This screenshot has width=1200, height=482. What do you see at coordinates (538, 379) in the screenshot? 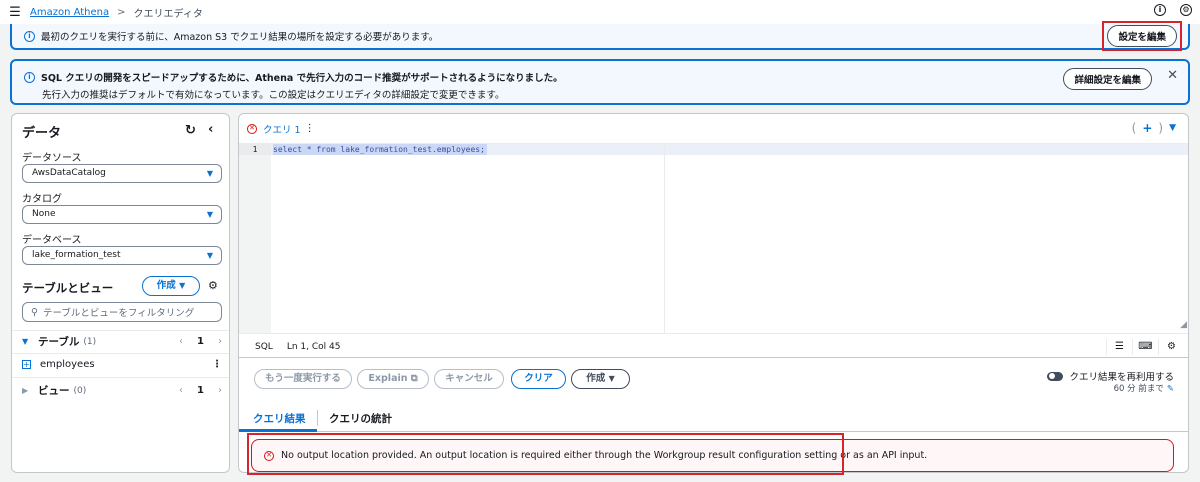
I see `clear-button: クリア` at bounding box center [538, 379].